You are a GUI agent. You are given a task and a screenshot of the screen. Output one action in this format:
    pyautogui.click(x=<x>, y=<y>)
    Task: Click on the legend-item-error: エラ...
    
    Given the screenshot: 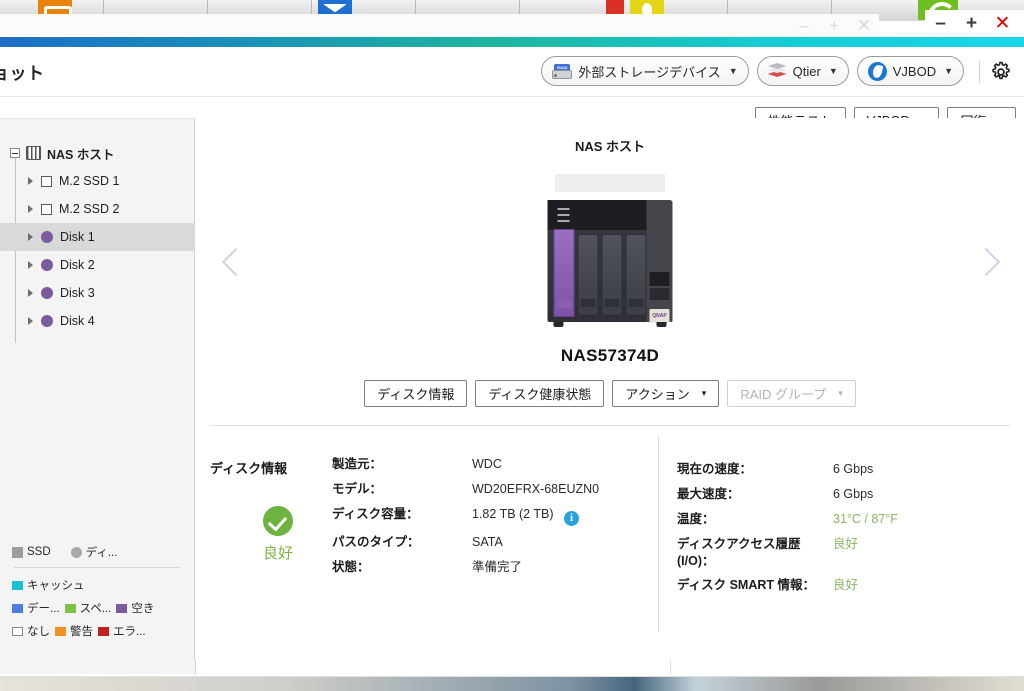 What is the action you would take?
    pyautogui.click(x=122, y=631)
    